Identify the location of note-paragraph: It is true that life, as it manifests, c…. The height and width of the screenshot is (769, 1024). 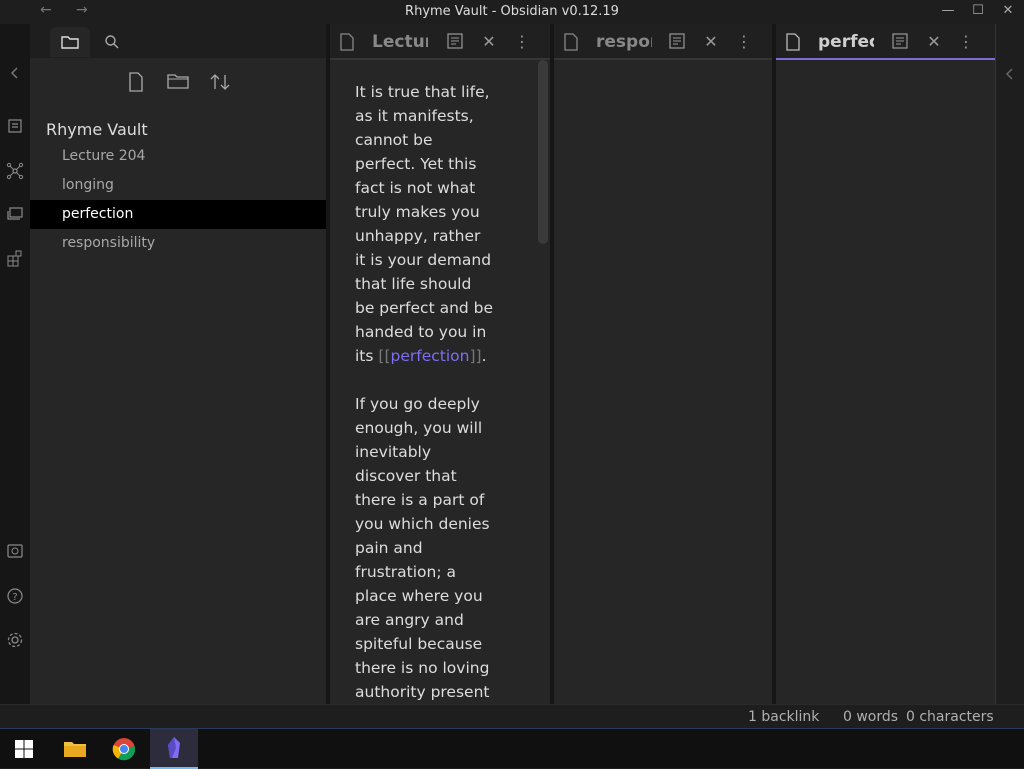
(424, 224).